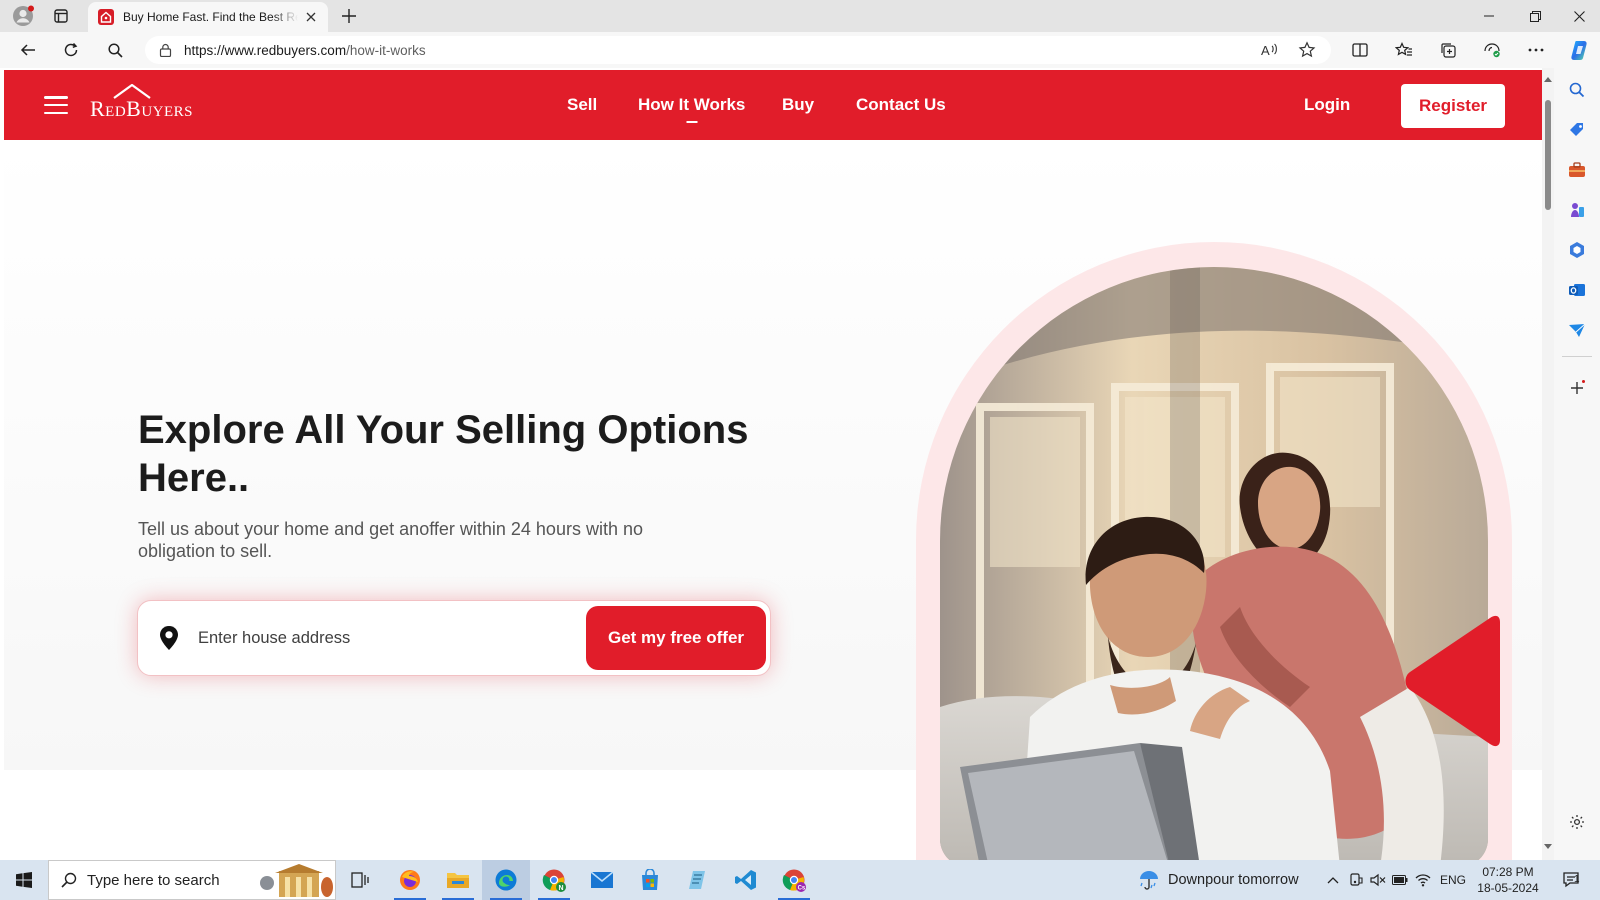 Image resolution: width=1600 pixels, height=900 pixels. I want to click on new-tab-icon, so click(349, 16).